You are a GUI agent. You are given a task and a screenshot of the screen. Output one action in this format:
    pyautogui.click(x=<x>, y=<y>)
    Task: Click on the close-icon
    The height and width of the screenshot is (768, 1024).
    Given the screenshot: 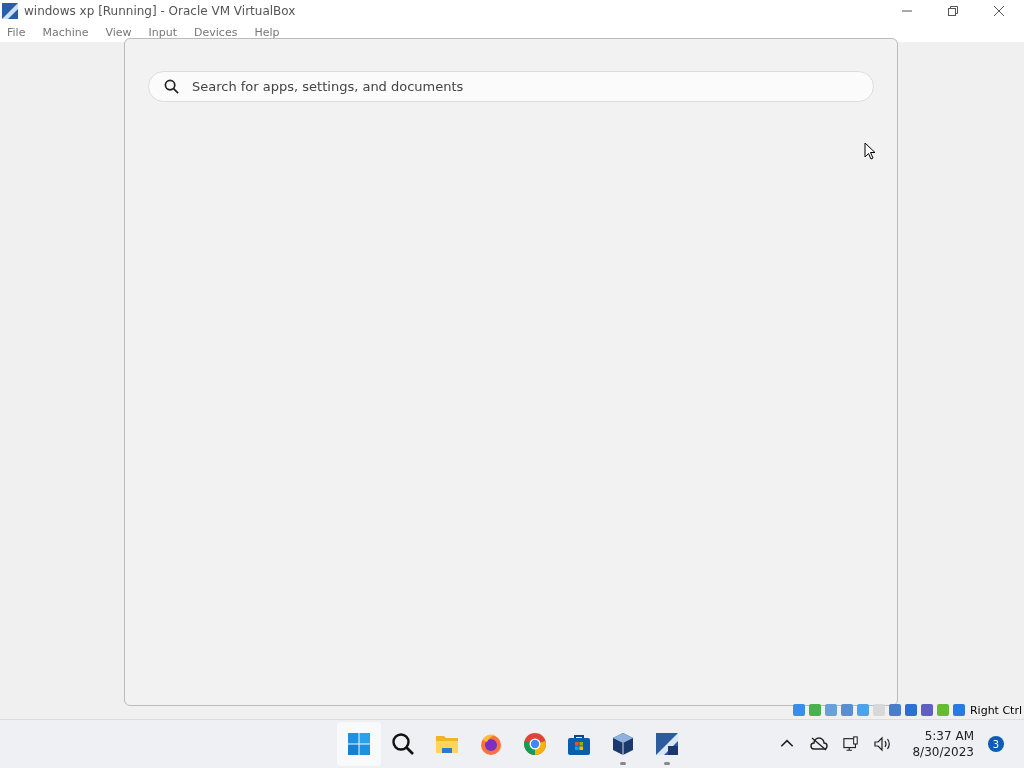 What is the action you would take?
    pyautogui.click(x=999, y=11)
    